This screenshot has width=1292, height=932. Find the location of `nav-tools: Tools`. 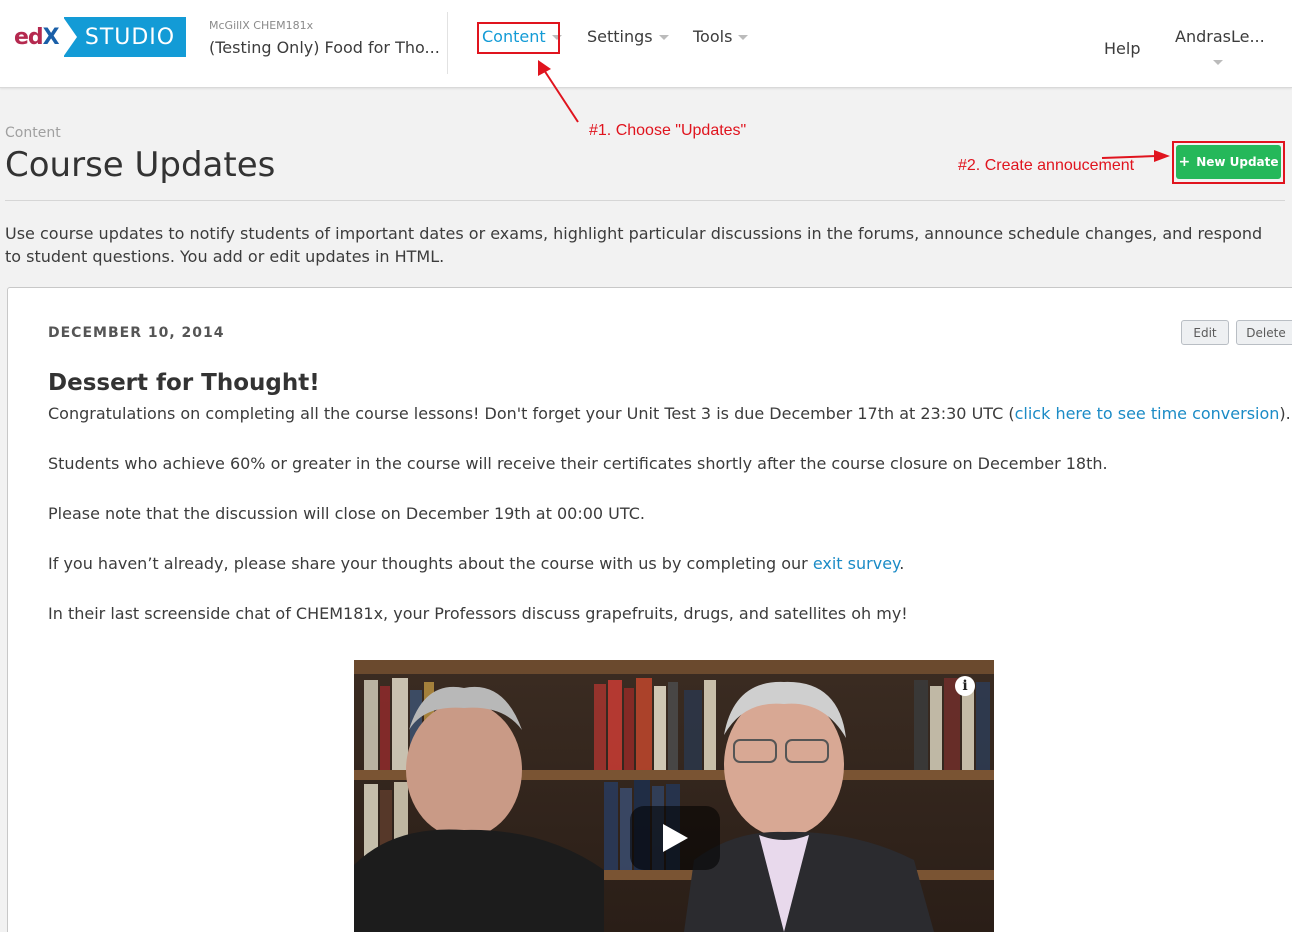

nav-tools: Tools is located at coordinates (721, 36).